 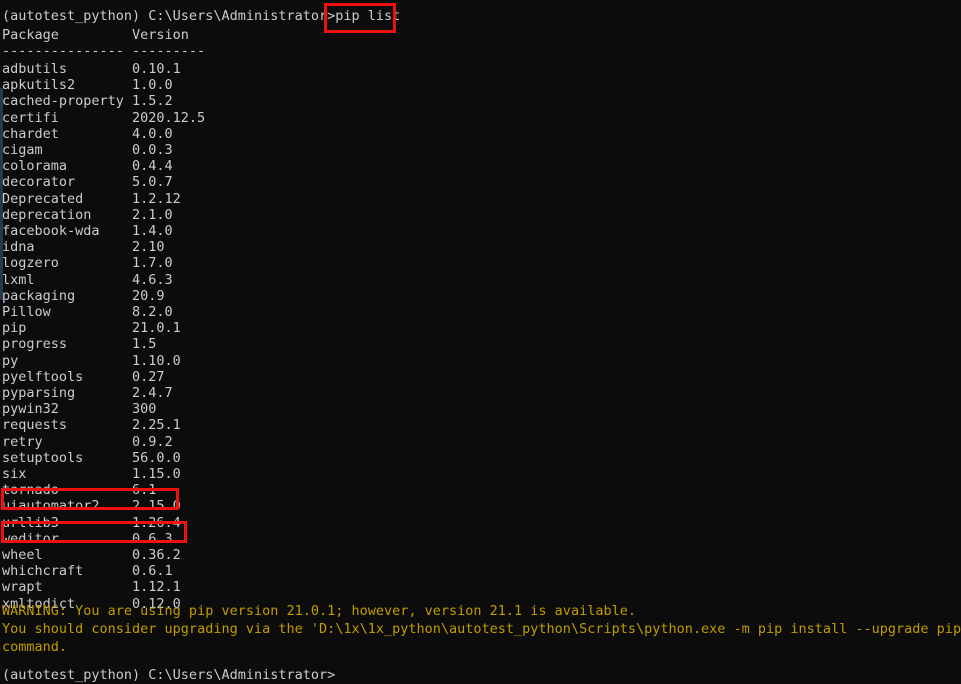 What do you see at coordinates (156, 555) in the screenshot?
I see `package-version: 0.36.2` at bounding box center [156, 555].